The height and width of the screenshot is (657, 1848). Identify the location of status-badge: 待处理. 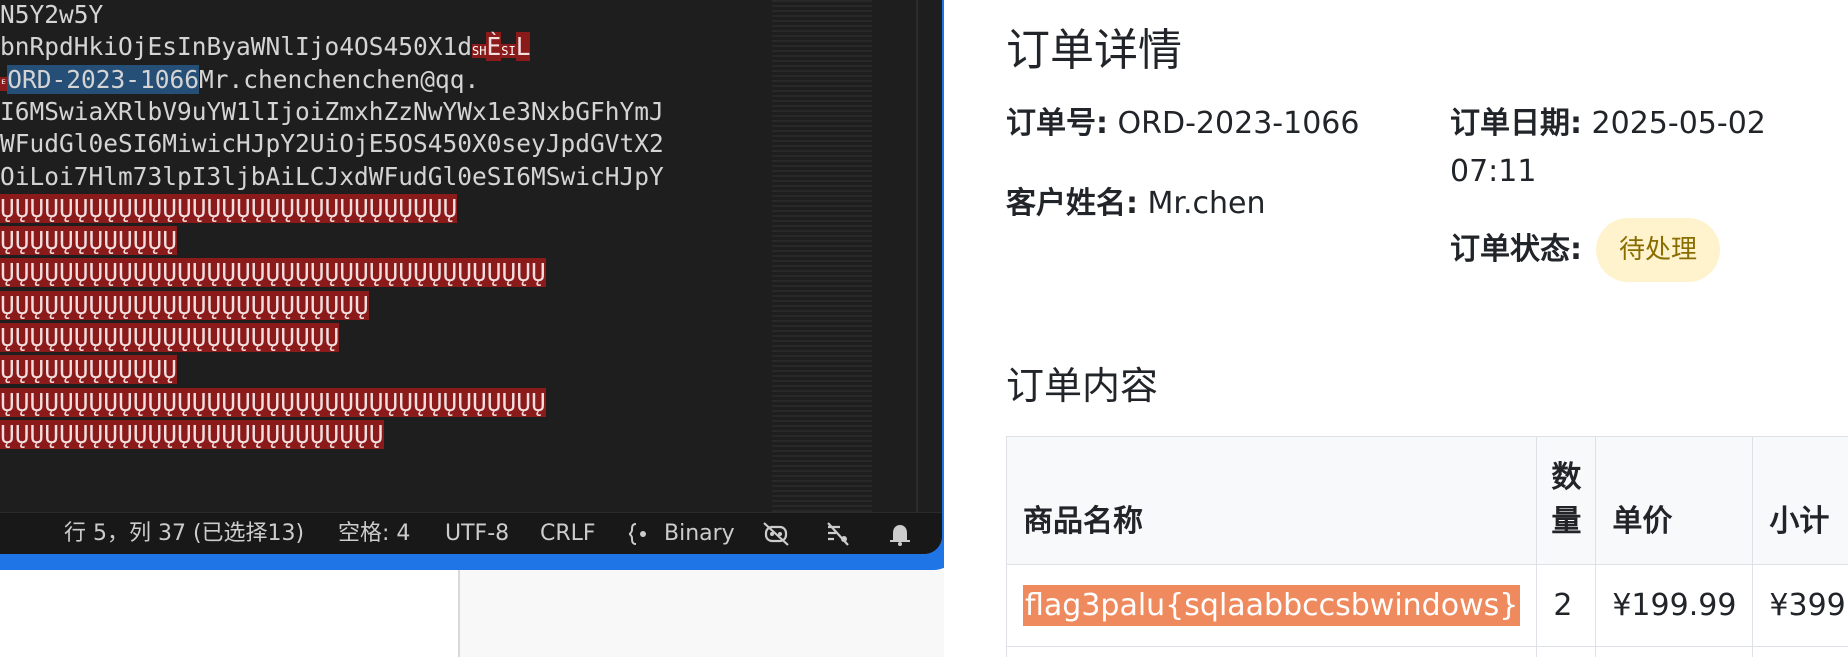
(1658, 250).